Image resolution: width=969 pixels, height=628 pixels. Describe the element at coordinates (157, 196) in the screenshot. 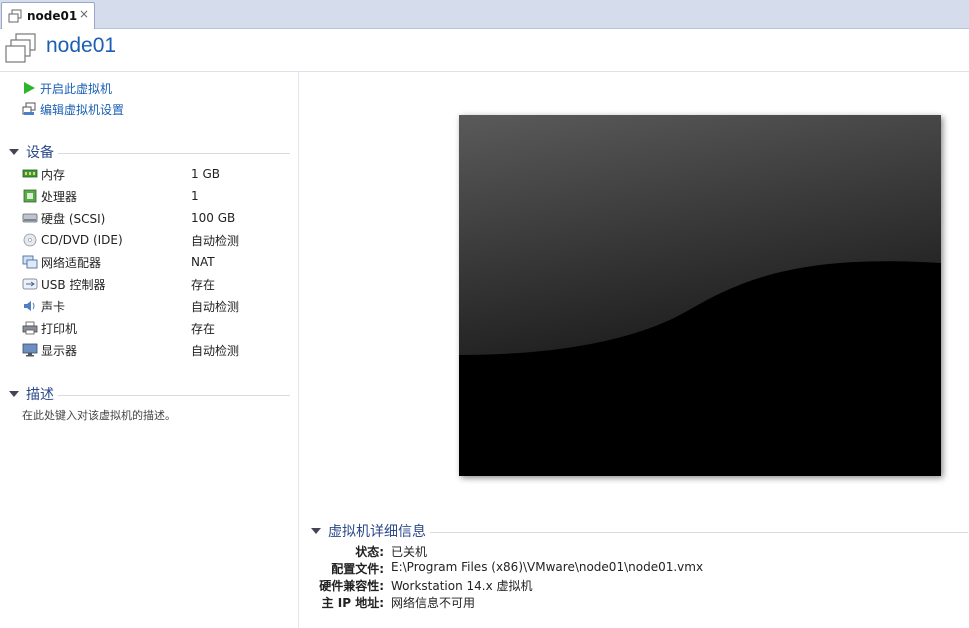

I see `device-row-processor: 处理器 1` at that location.